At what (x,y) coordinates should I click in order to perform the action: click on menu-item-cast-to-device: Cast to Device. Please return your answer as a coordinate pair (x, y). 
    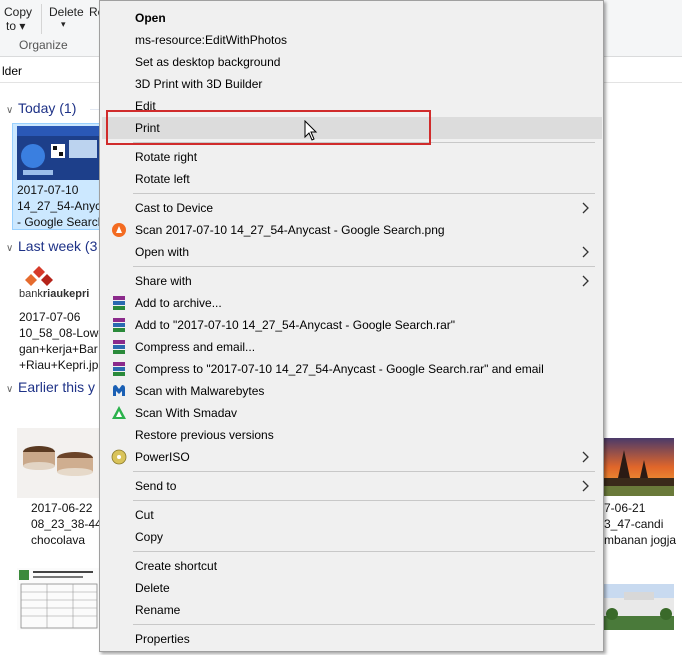
    Looking at the image, I should click on (352, 208).